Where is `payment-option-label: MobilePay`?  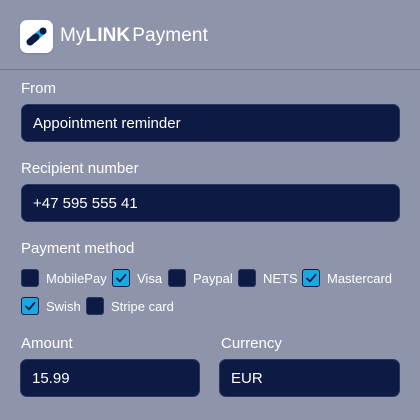
payment-option-label: MobilePay is located at coordinates (76, 278).